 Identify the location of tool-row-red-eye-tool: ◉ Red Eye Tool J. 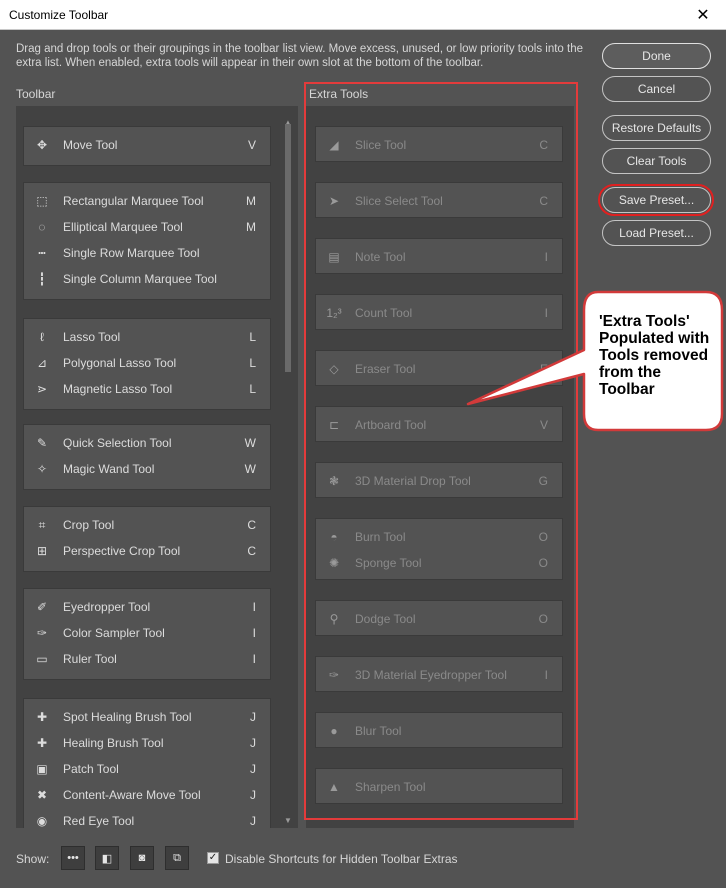
(147, 818).